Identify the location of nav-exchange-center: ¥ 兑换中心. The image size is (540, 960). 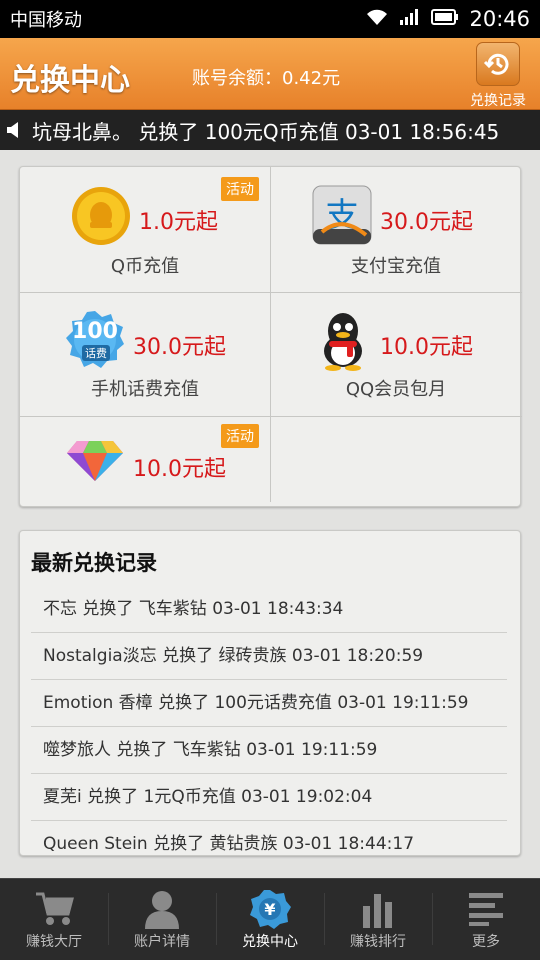
(270, 919).